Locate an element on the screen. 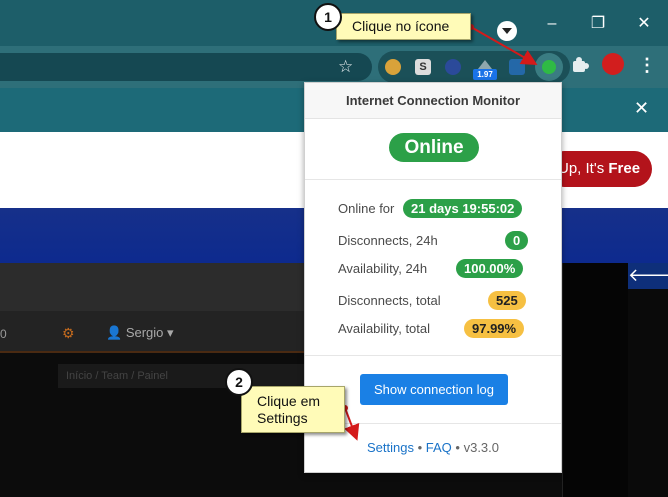 Image resolution: width=668 pixels, height=497 pixels. callout-1: Clique no ícone is located at coordinates (403, 26).